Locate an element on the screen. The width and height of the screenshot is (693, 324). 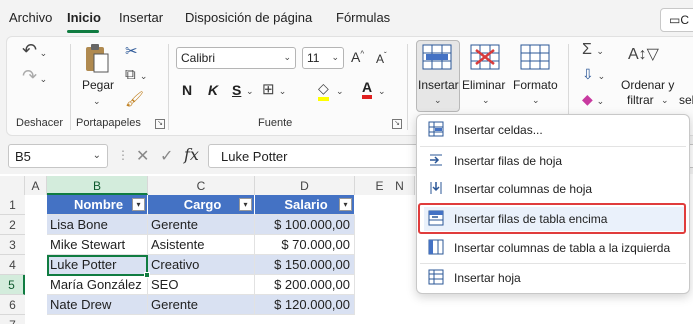
row-header-5: 5 is located at coordinates (12, 285).